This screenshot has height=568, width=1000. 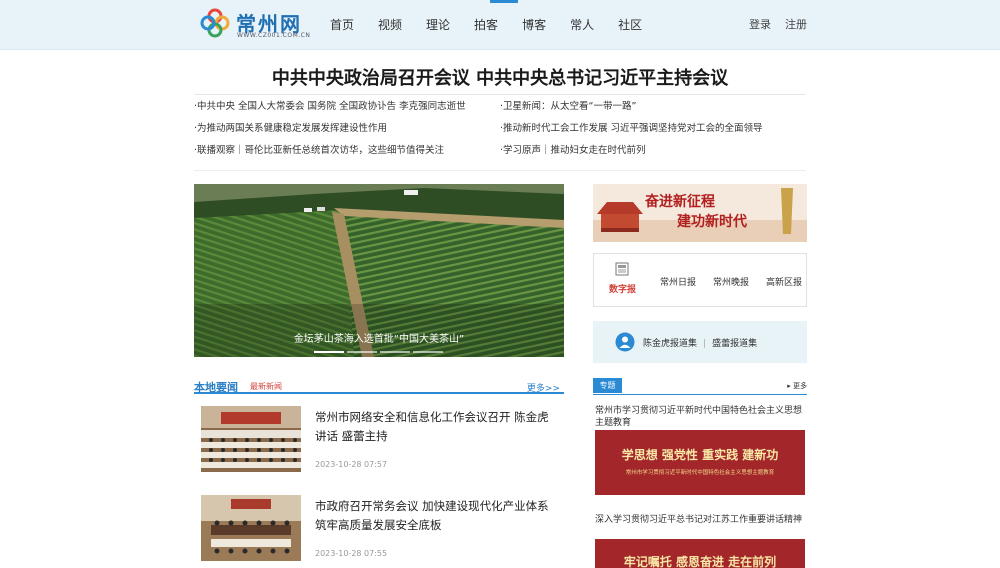 What do you see at coordinates (351, 464) in the screenshot?
I see `article-time: 2023-10-28 07:57` at bounding box center [351, 464].